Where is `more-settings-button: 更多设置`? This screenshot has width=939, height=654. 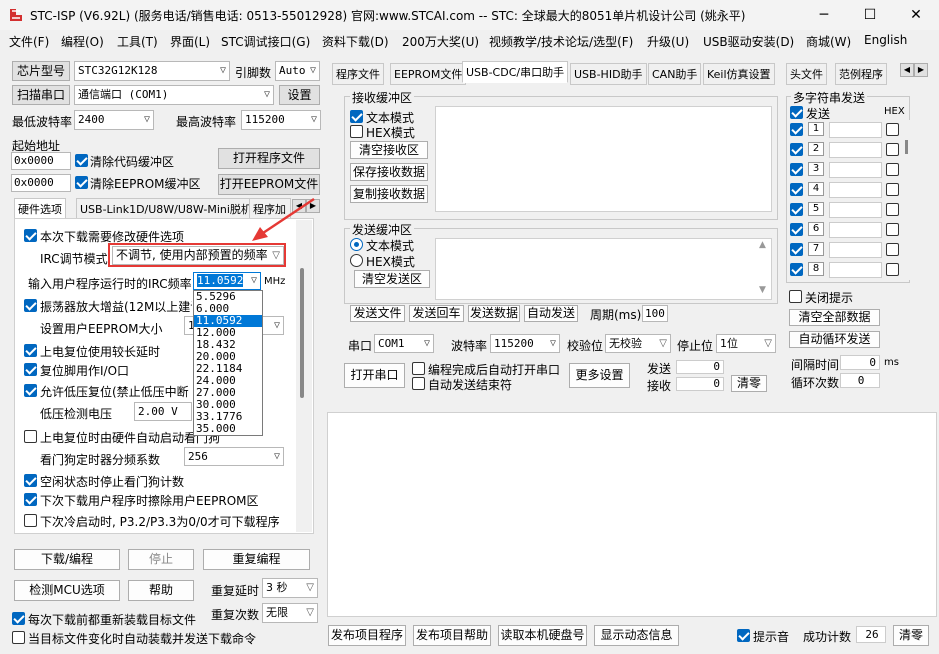
more-settings-button: 更多设置 is located at coordinates (599, 375).